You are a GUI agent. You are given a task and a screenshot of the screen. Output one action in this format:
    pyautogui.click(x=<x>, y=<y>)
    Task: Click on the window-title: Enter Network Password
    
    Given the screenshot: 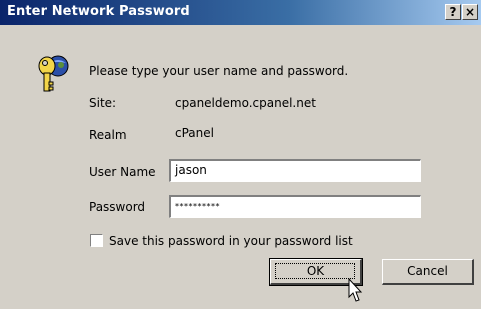 What is the action you would take?
    pyautogui.click(x=98, y=11)
    